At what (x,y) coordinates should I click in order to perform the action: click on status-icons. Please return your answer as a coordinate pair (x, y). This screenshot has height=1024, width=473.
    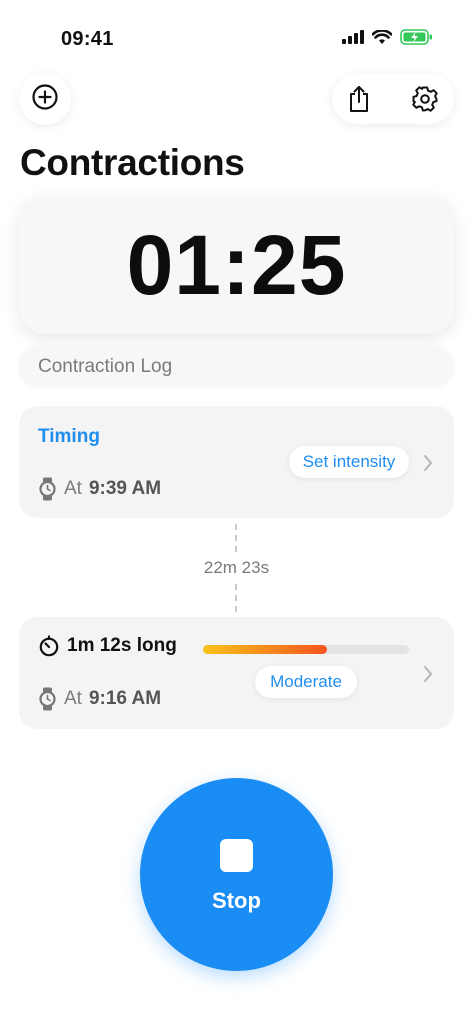
    Looking at the image, I should click on (387, 39).